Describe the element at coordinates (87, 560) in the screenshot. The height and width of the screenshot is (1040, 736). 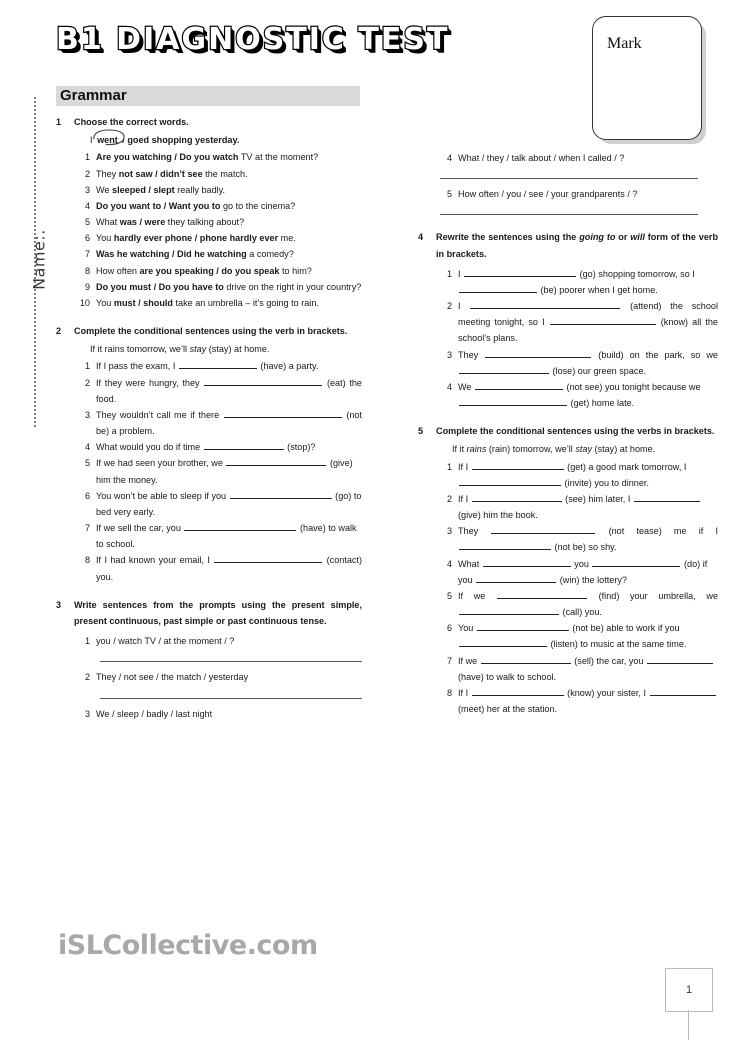
I see `item-number: 8` at that location.